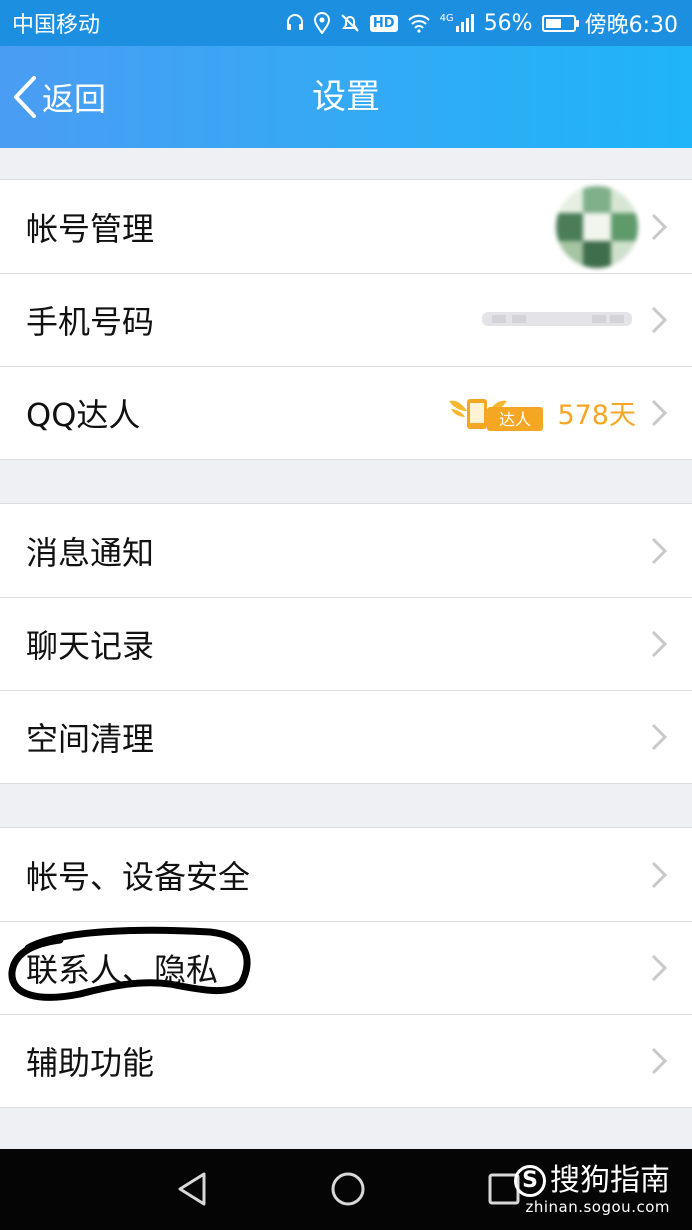 The width and height of the screenshot is (692, 1230). I want to click on home-circle-icon, so click(348, 1189).